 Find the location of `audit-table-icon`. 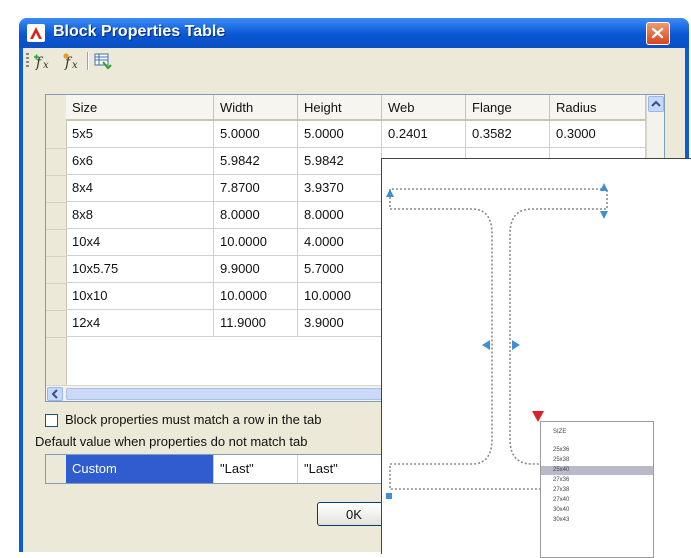

audit-table-icon is located at coordinates (103, 61).